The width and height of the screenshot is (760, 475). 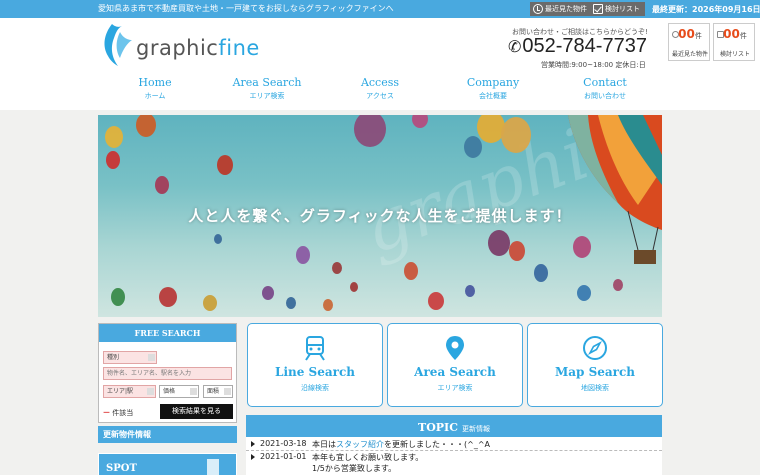 What do you see at coordinates (283, 456) in the screenshot?
I see `topic-date: 2021-01-01` at bounding box center [283, 456].